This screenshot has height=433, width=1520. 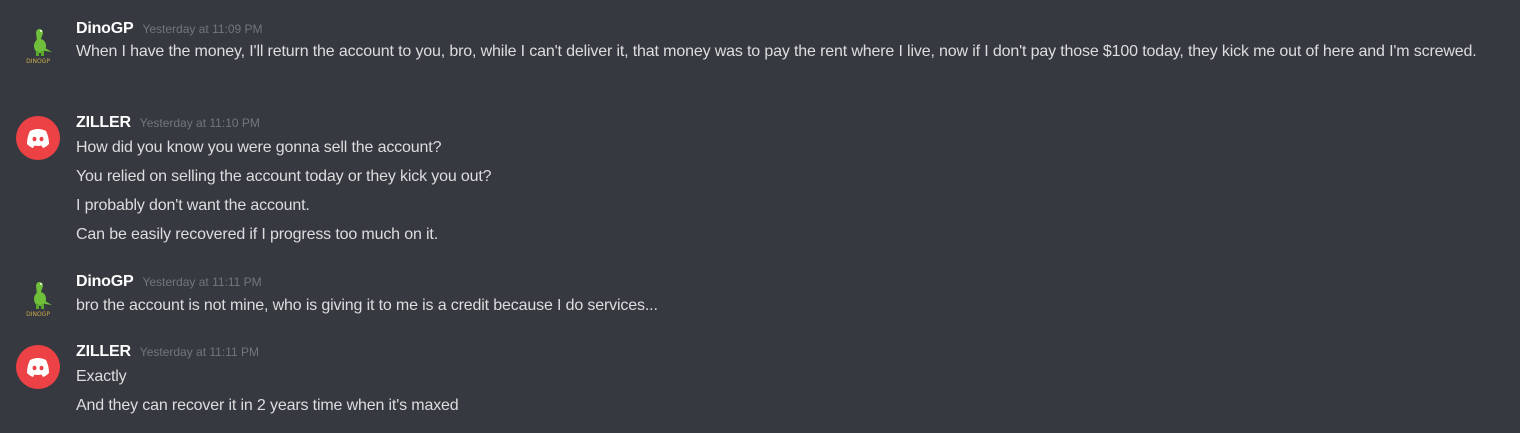 I want to click on message-text: Exactly, so click(x=101, y=376).